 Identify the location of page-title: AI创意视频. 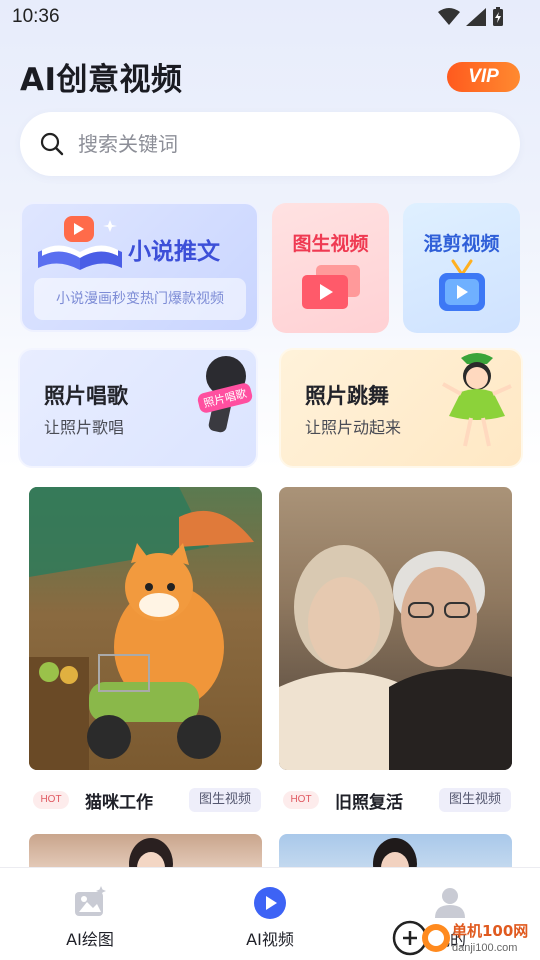
(101, 80).